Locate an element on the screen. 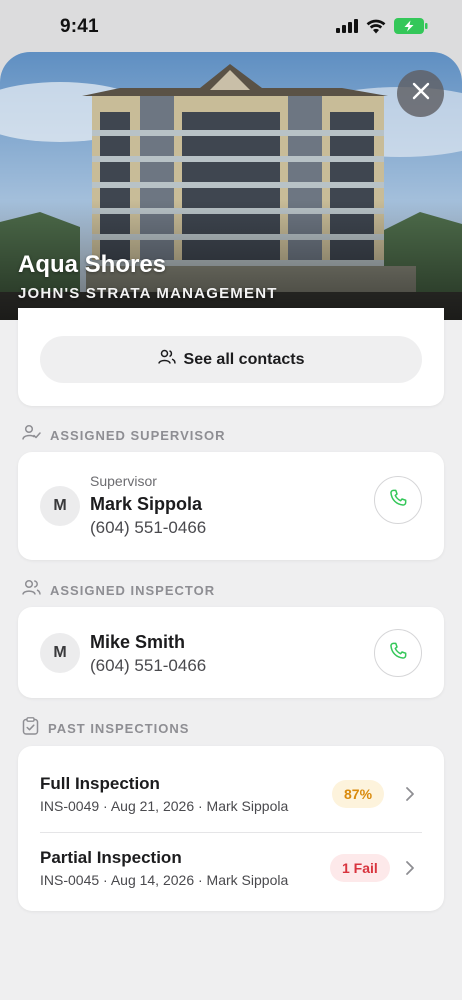  inspection-score-badge: 87% is located at coordinates (358, 794).